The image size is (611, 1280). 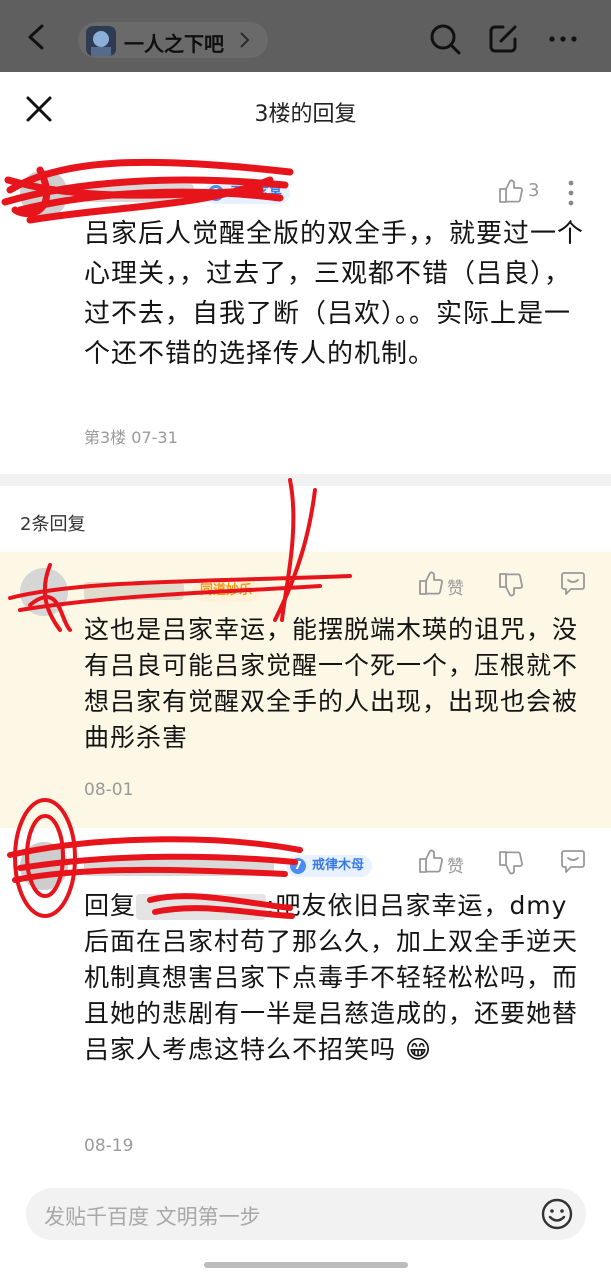 I want to click on home-indicator, so click(x=306, y=1265).